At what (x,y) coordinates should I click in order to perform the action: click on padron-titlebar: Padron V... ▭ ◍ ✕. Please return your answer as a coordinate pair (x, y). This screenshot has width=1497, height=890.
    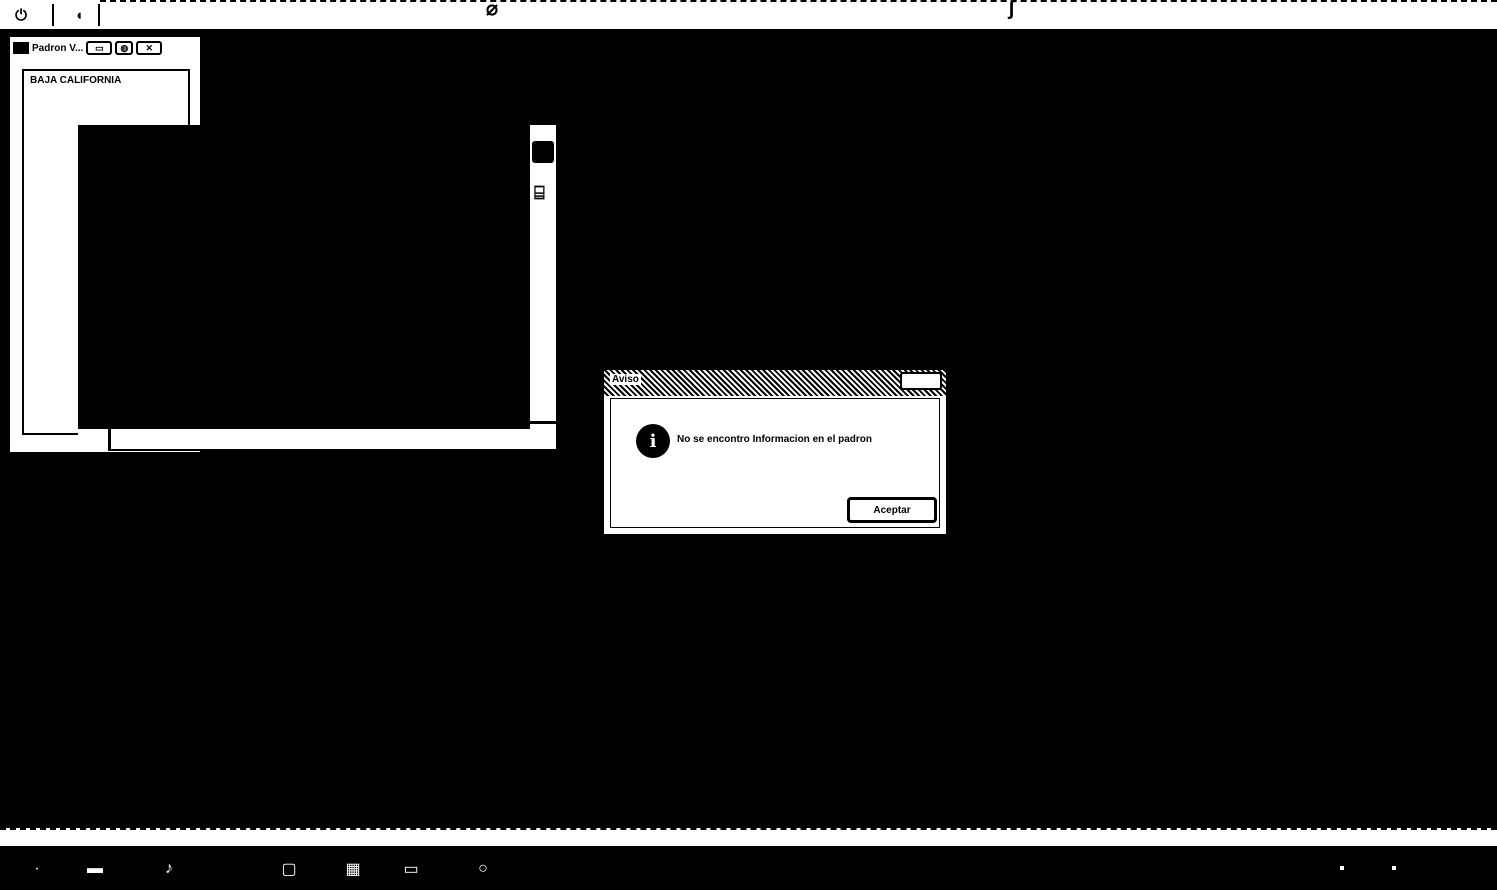
    Looking at the image, I should click on (105, 48).